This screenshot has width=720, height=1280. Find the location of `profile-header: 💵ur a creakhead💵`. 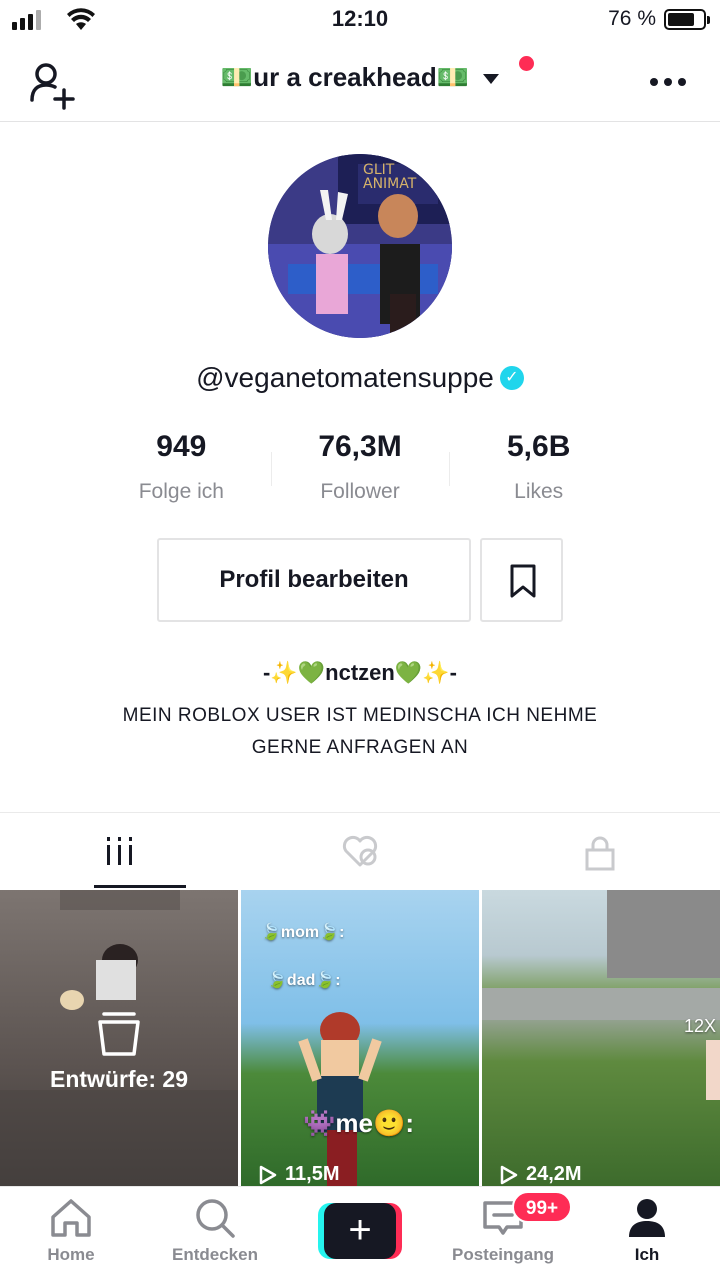

profile-header: 💵ur a creakhead💵 is located at coordinates (360, 83).